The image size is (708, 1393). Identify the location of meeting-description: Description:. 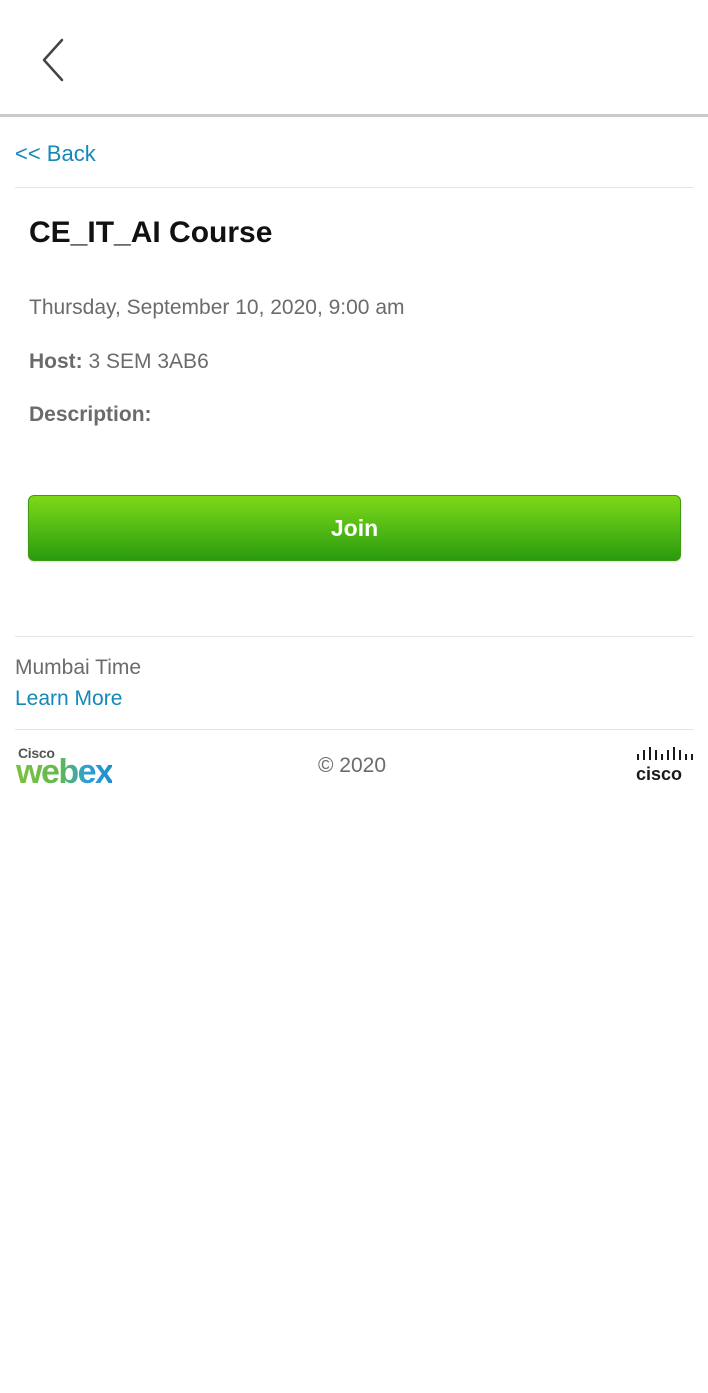
(90, 415).